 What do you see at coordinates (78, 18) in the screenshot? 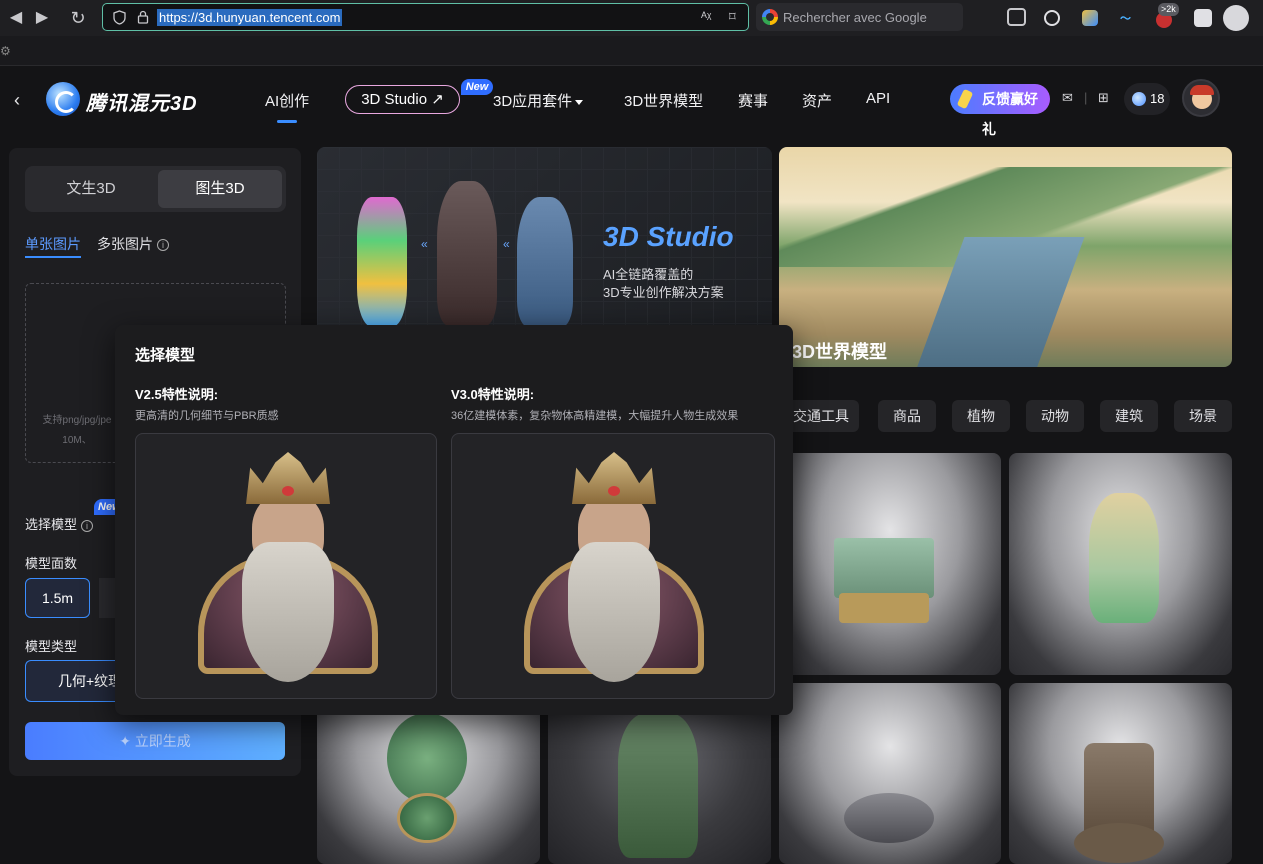
I see `reload-icon: ↻` at bounding box center [78, 18].